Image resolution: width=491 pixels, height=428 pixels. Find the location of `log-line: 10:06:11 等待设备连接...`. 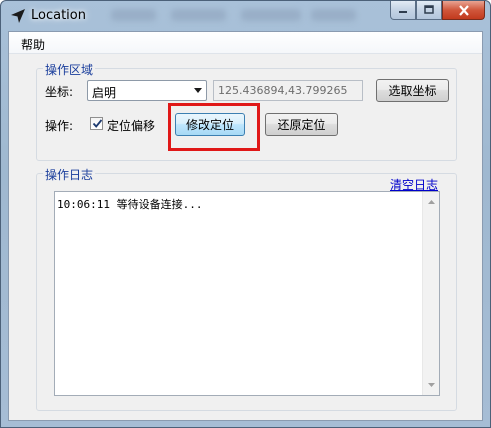

log-line: 10:06:11 等待设备连接... is located at coordinates (130, 204).